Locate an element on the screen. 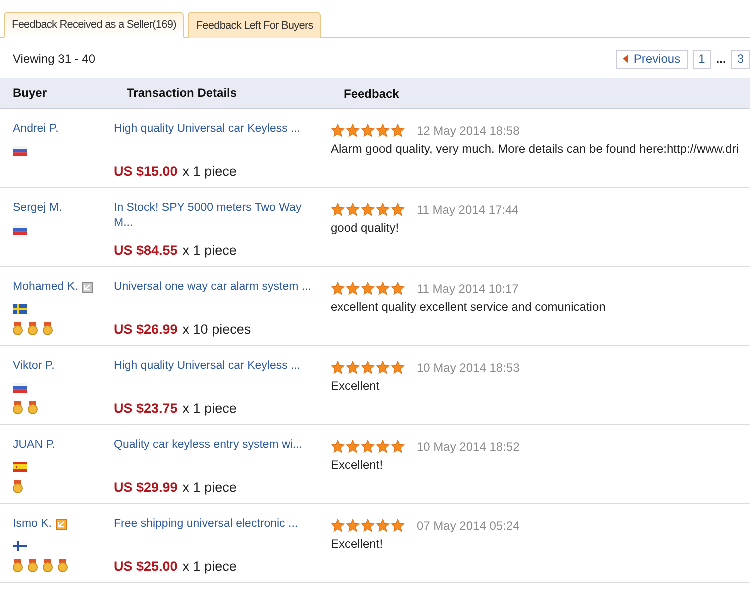 Image resolution: width=750 pixels, height=608 pixels. feedback-comment: good quality! is located at coordinates (365, 228).